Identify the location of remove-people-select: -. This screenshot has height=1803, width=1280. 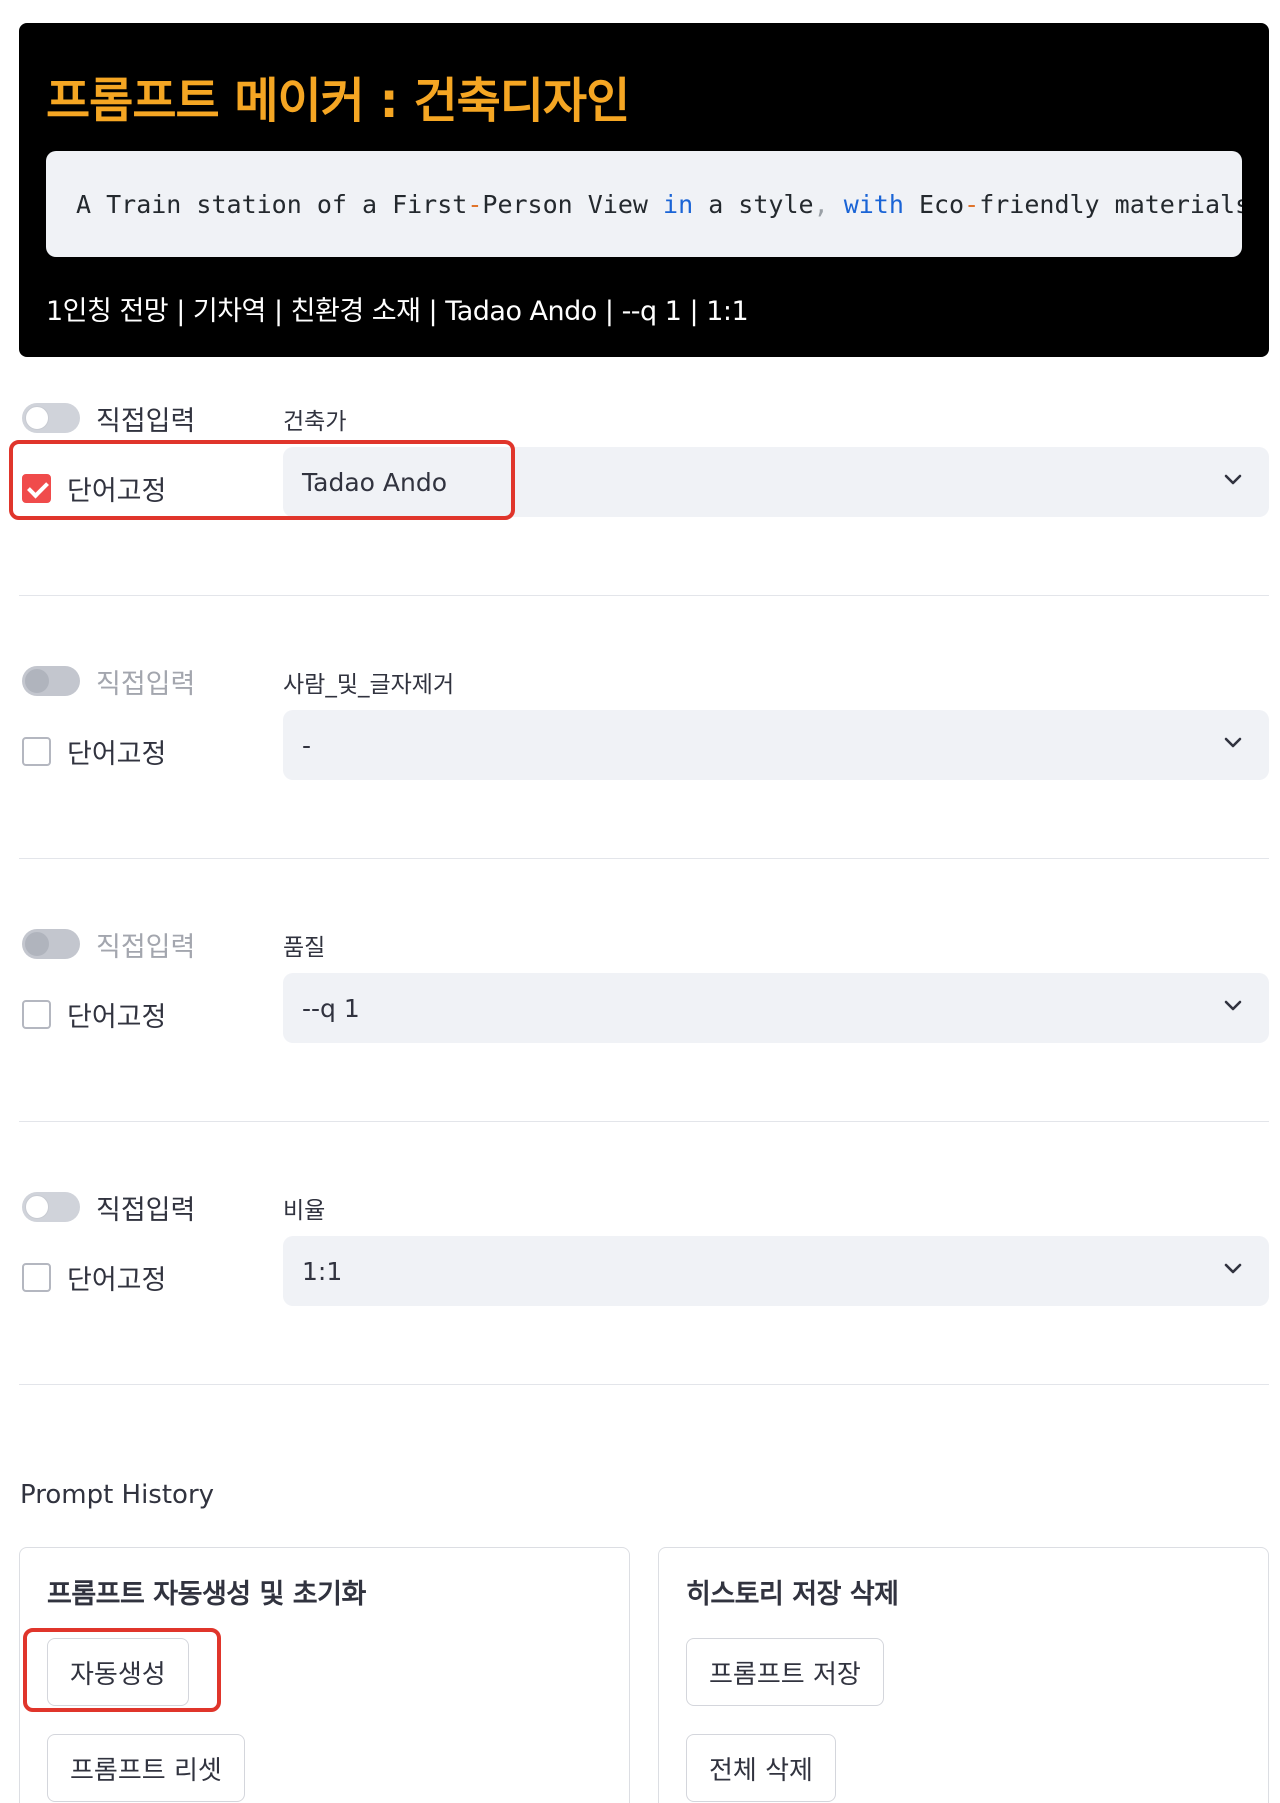
(776, 745).